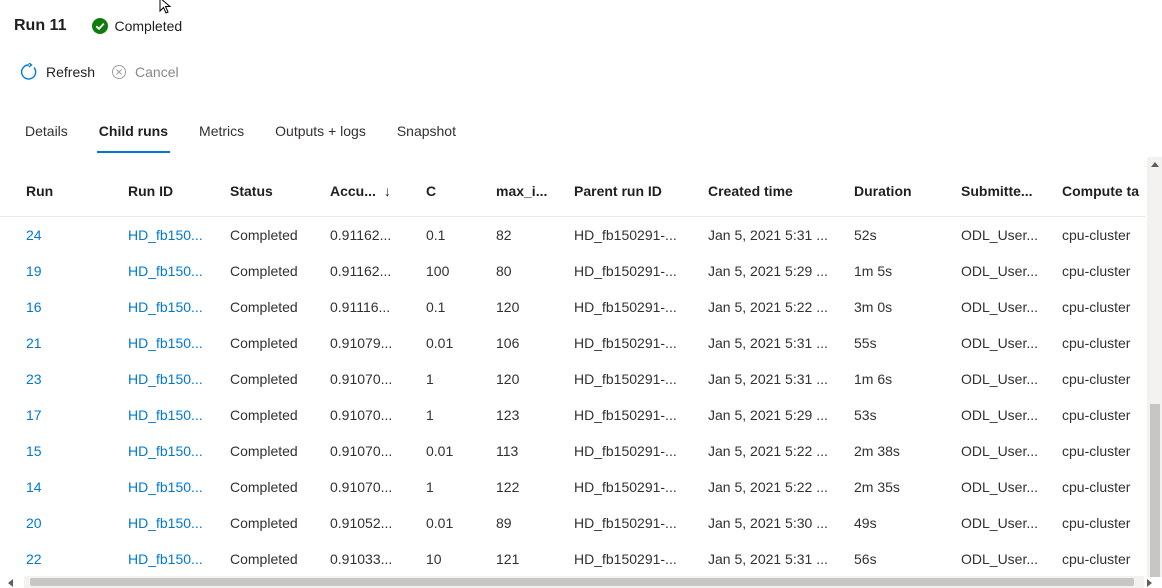 The height and width of the screenshot is (588, 1162). What do you see at coordinates (1104, 191) in the screenshot?
I see `column-header-compute-target: Compute ta` at bounding box center [1104, 191].